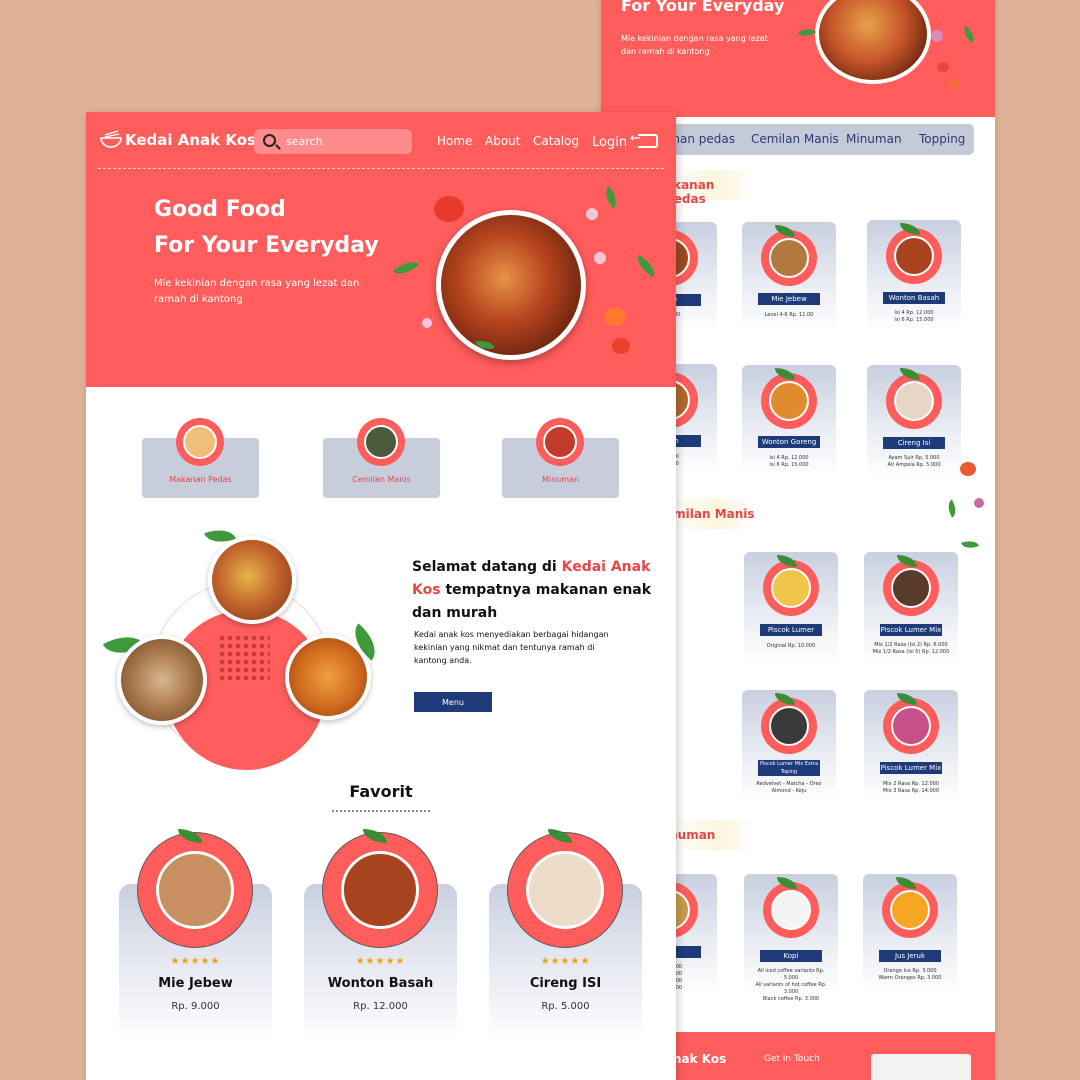 The width and height of the screenshot is (1080, 1080). What do you see at coordinates (266, 245) in the screenshot?
I see `hero-title-line-2: For Your Everyday` at bounding box center [266, 245].